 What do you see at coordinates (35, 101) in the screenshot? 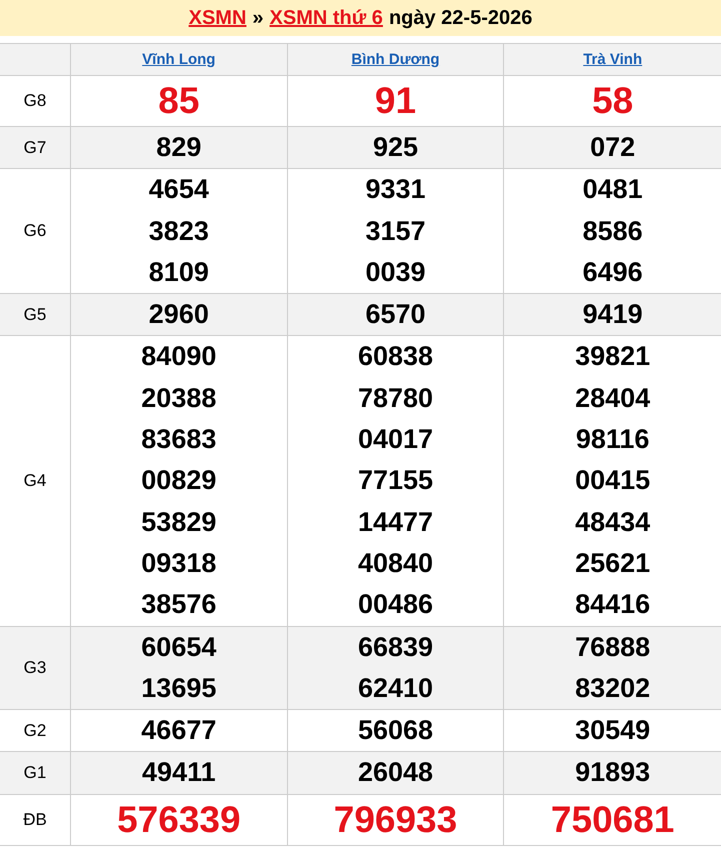
I see `prize-label: G8` at bounding box center [35, 101].